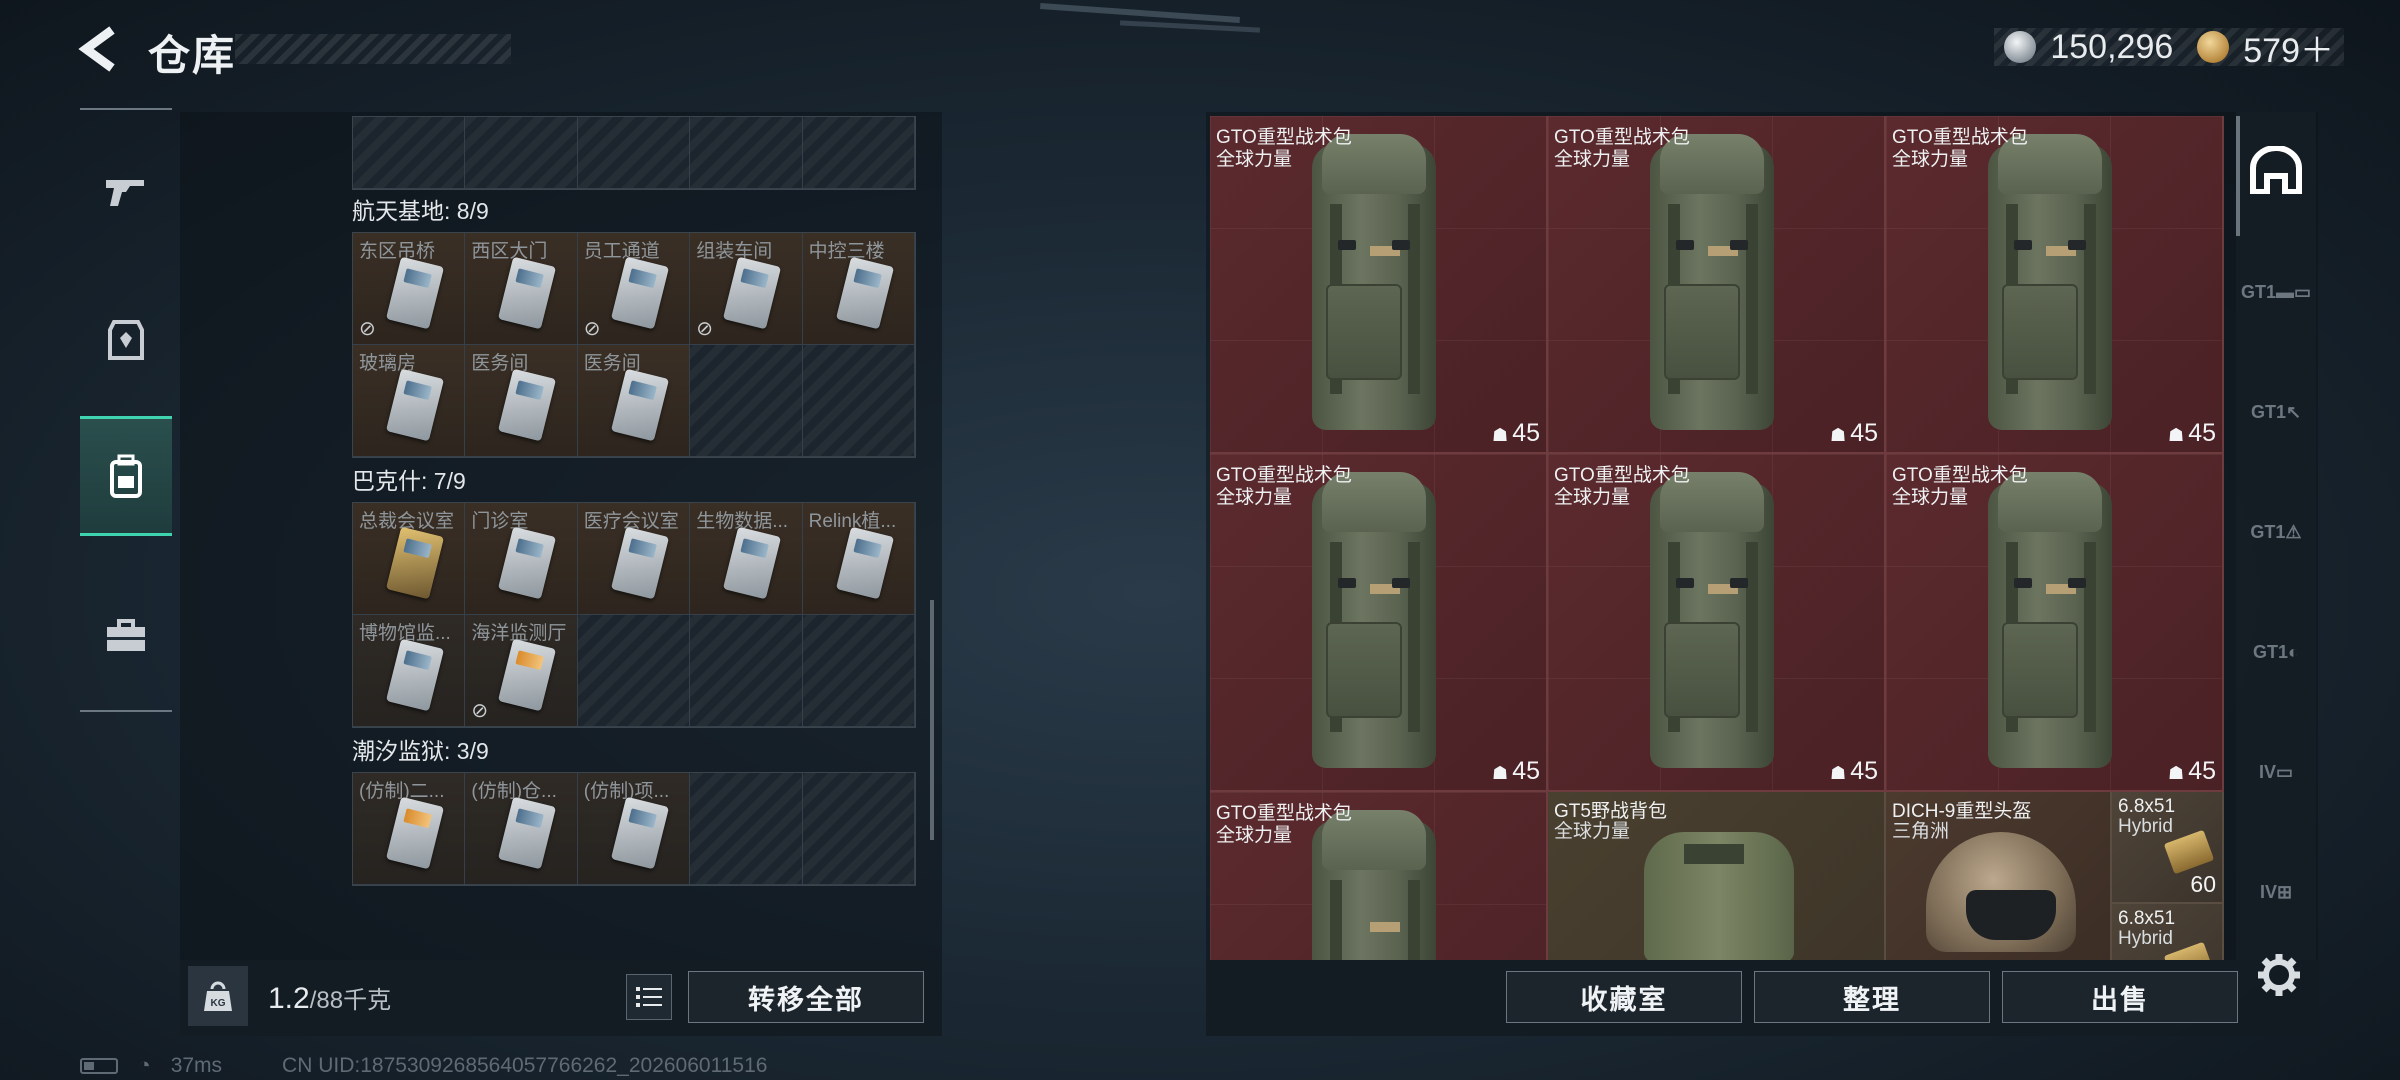 This screenshot has height=1080, width=2400. Describe the element at coordinates (1999, 876) in the screenshot. I see `helmet-item: DICH-9重型头盔 三角洲` at that location.